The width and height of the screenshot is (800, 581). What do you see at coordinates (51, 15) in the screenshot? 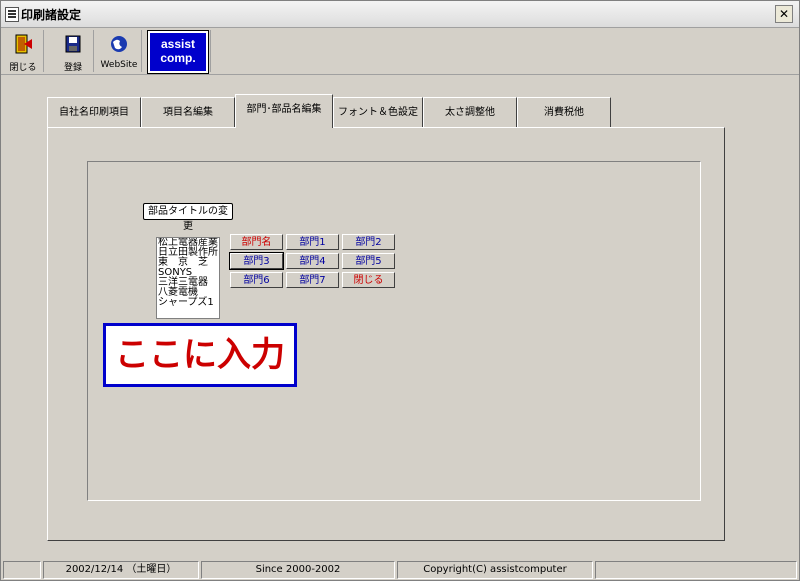
I see `window-title: 印刷諸設定` at bounding box center [51, 15].